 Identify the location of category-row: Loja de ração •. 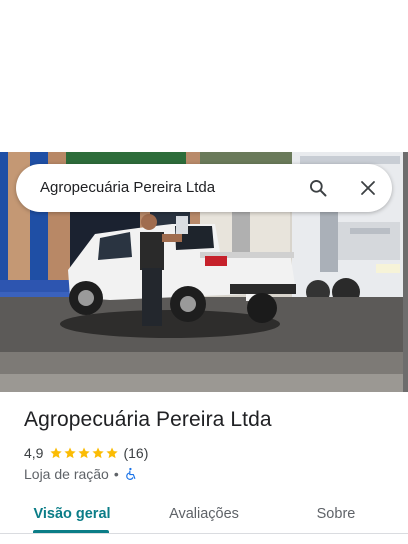
(81, 474).